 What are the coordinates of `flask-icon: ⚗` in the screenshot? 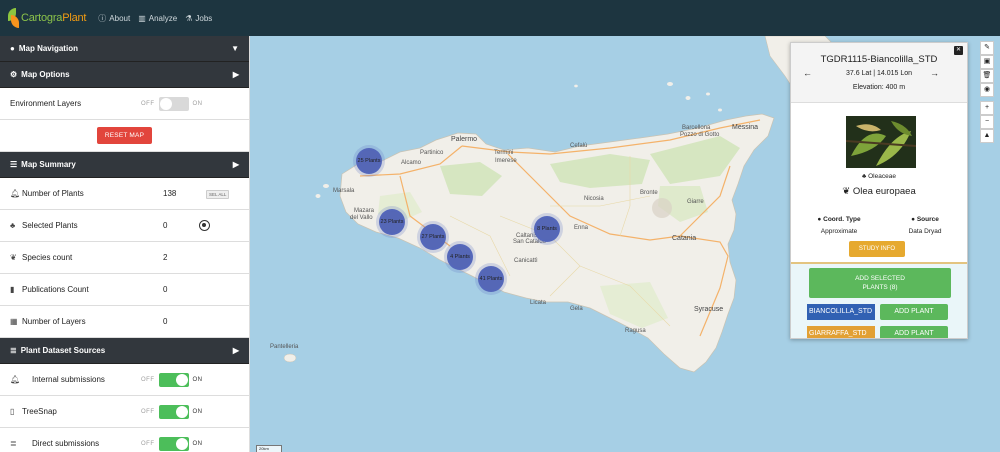 It's located at (189, 18).